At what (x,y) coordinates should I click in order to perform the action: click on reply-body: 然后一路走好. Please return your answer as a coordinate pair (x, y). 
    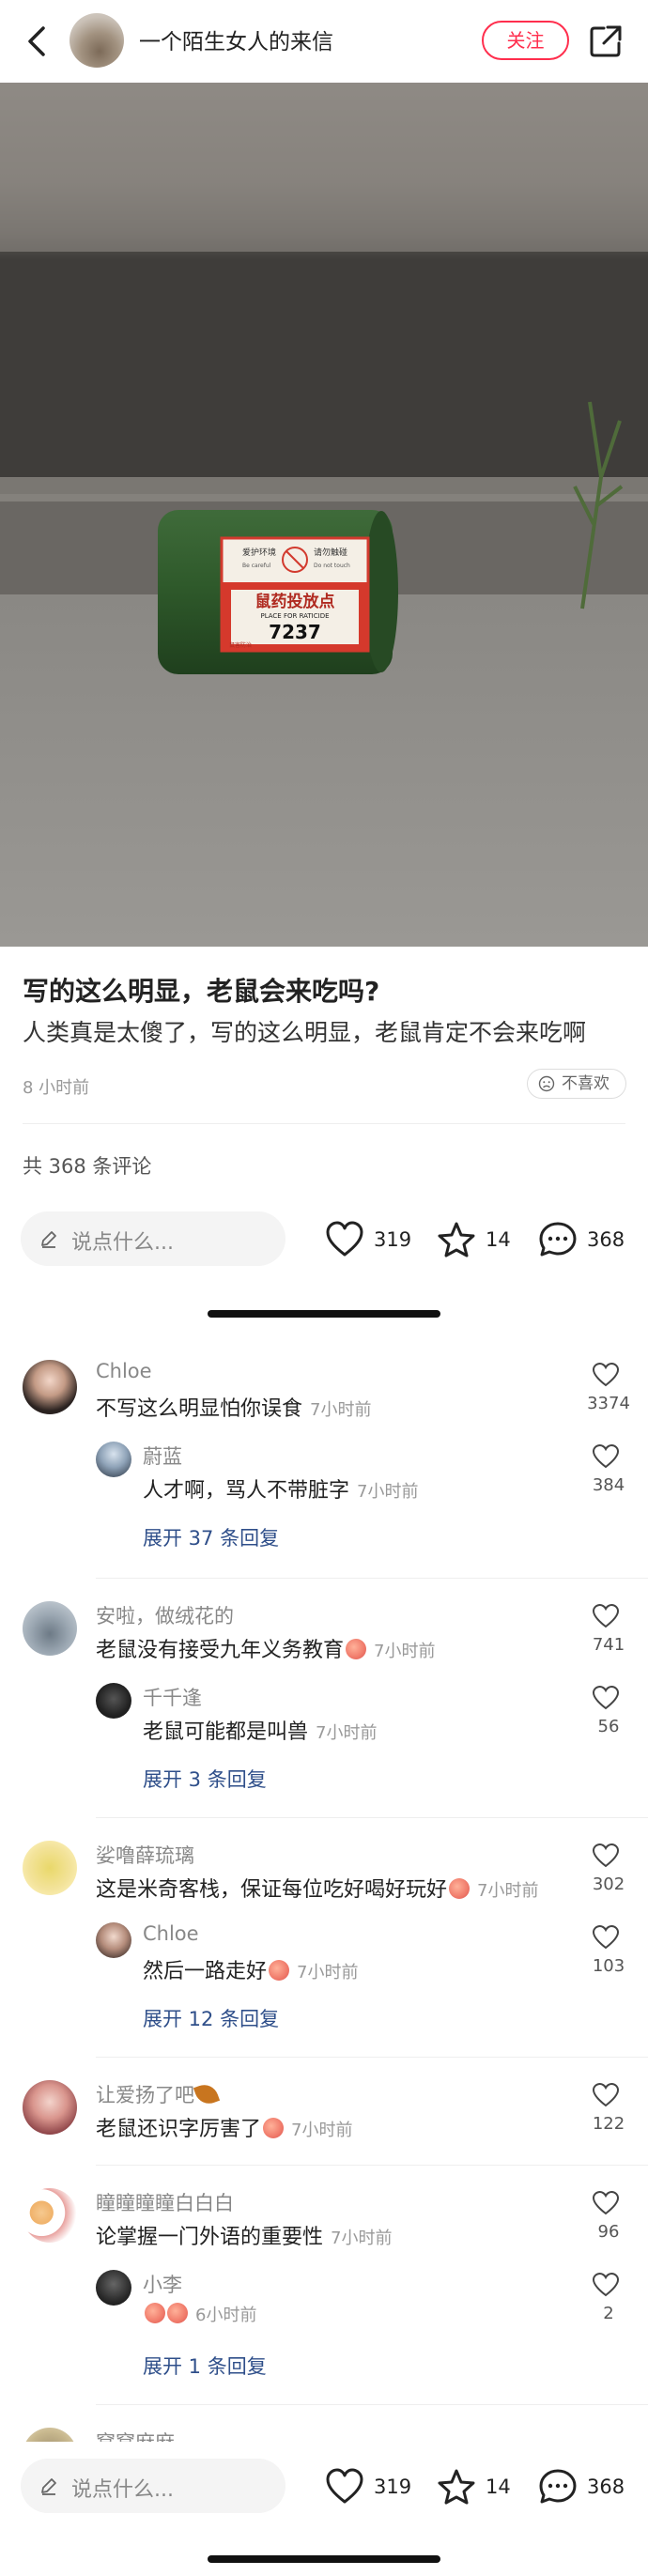
    Looking at the image, I should click on (206, 1971).